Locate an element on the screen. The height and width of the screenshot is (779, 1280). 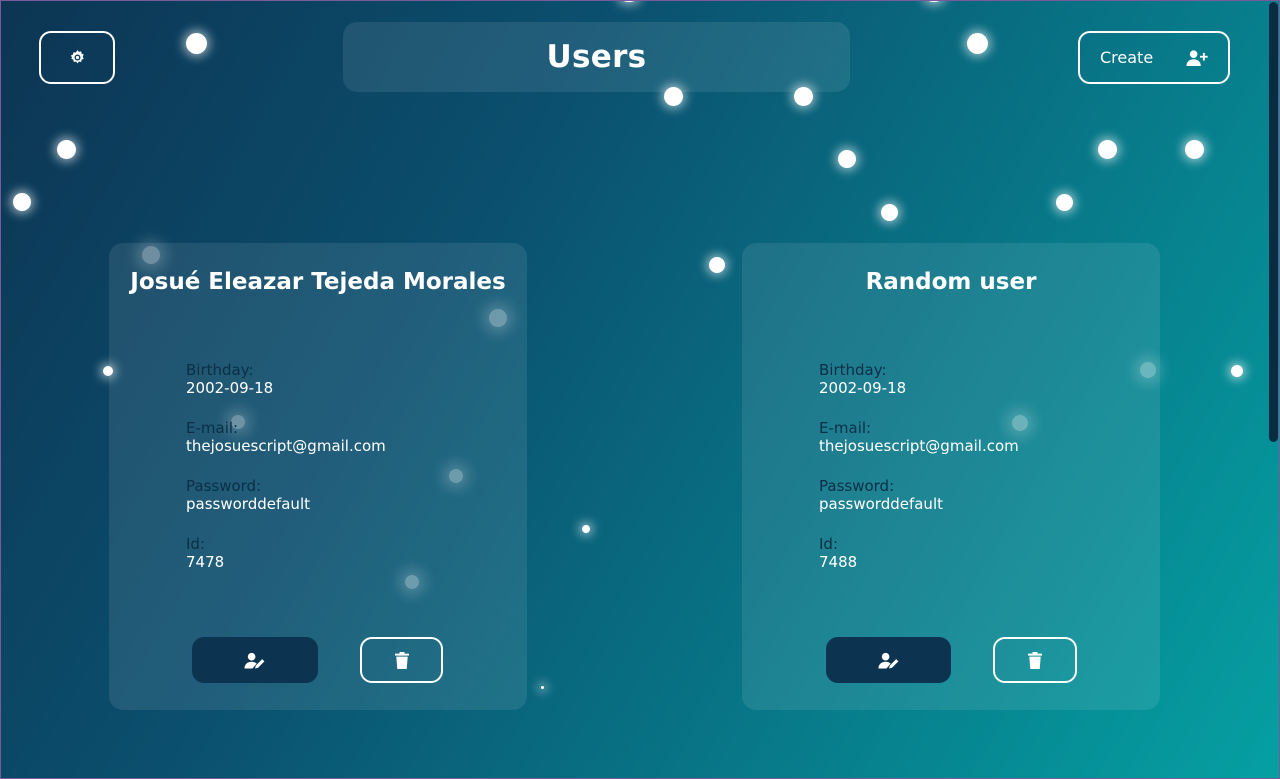
page-title-container: Users is located at coordinates (596, 57).